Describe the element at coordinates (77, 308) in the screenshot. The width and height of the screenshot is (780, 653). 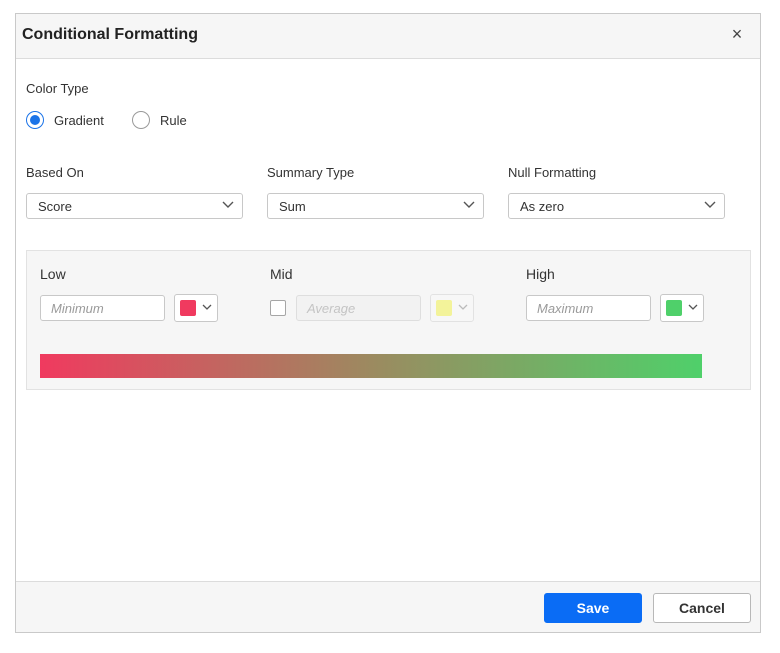
I see `low-value-placeholder: Minimum` at that location.